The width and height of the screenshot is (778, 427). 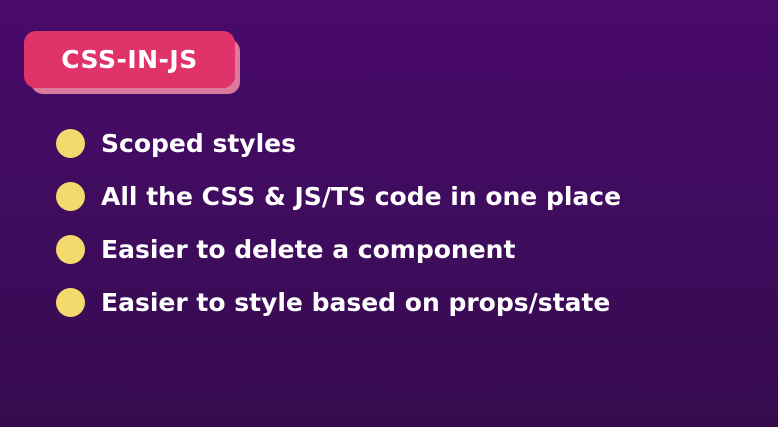 I want to click on bullet-item: Easier to delete a component, so click(x=338, y=249).